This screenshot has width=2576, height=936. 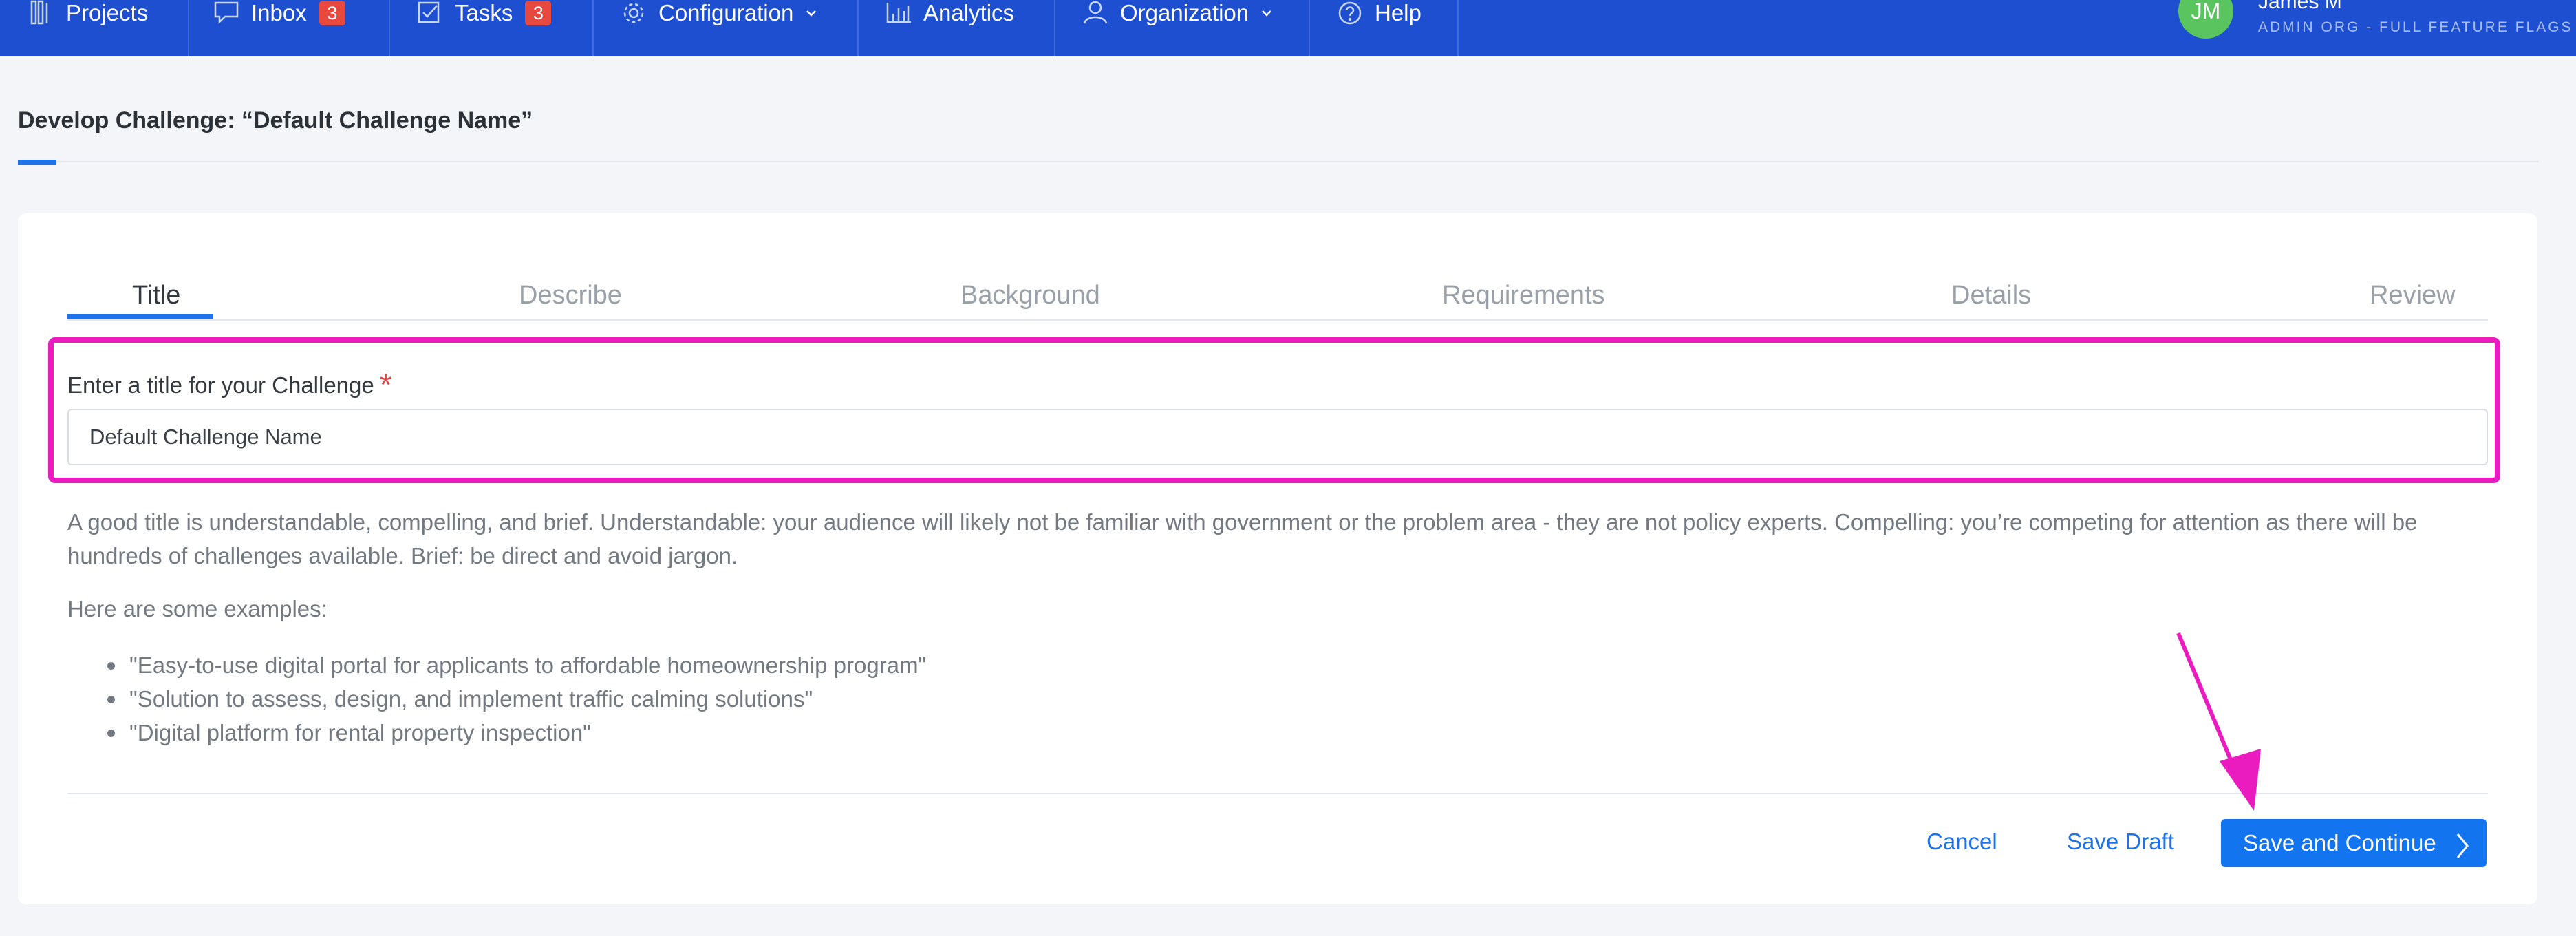 I want to click on tab-requirements: Requirements, so click(x=1524, y=295).